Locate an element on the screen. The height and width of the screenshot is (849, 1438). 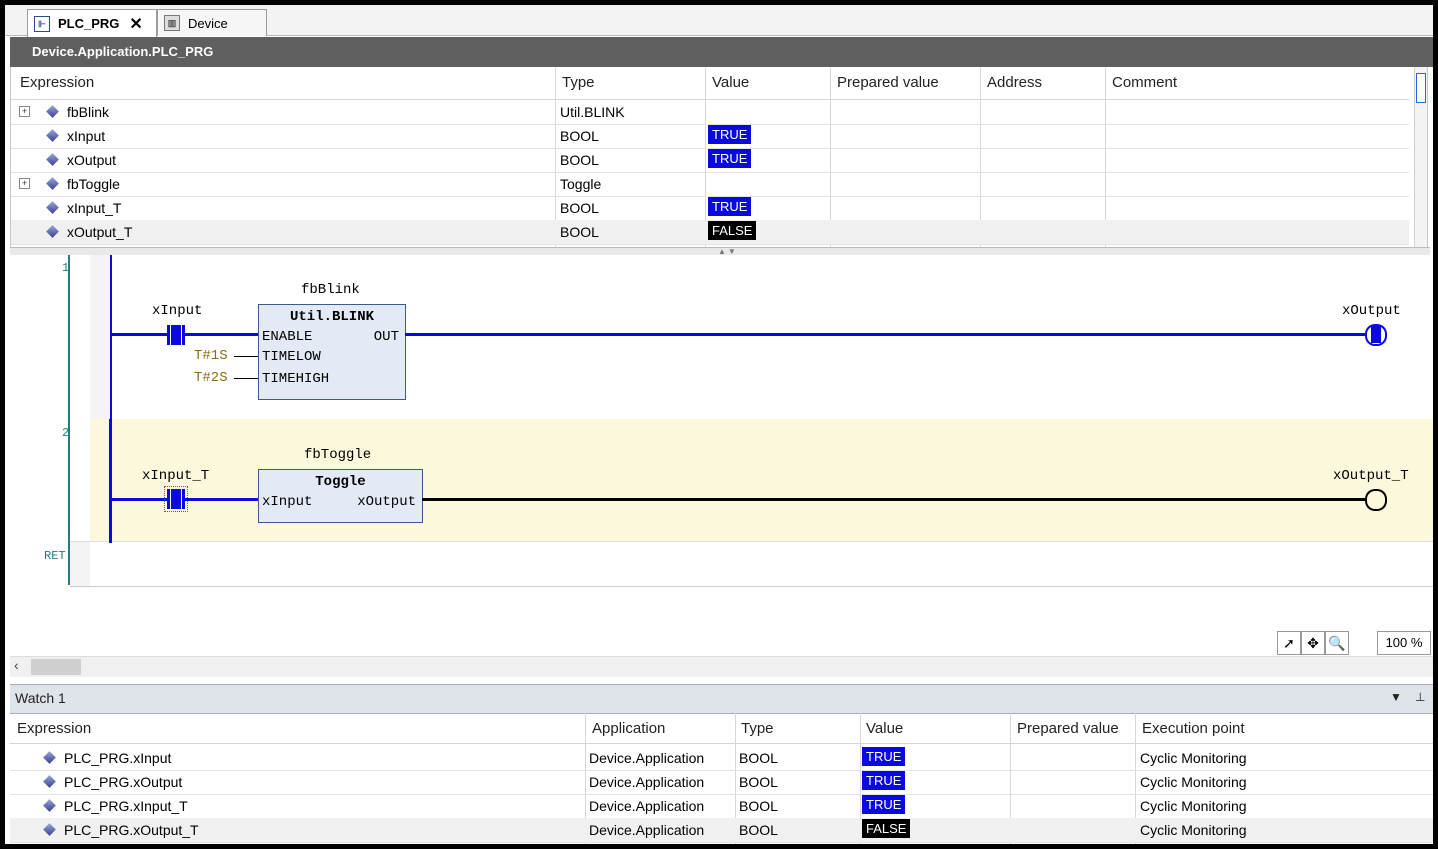
magnifier-icon: 🔍 is located at coordinates (1337, 643).